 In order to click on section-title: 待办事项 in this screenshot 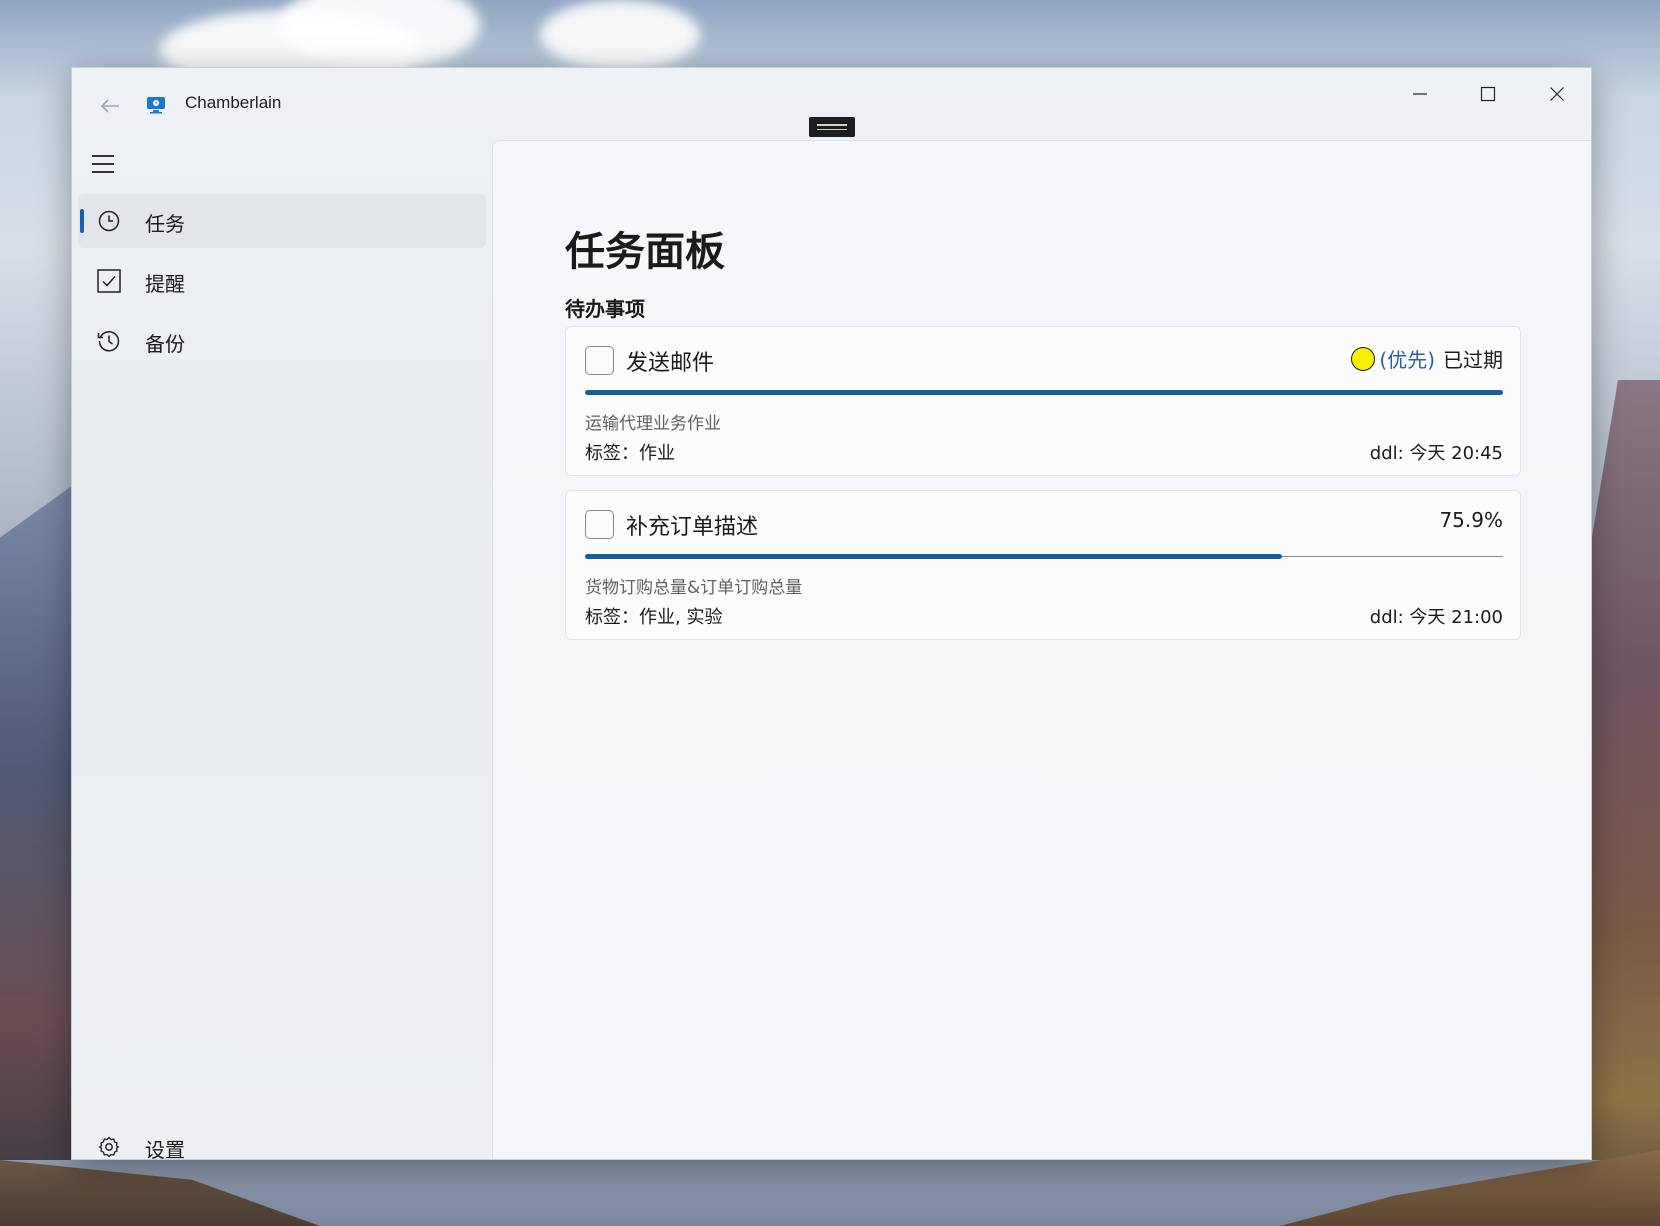, I will do `click(605, 309)`.